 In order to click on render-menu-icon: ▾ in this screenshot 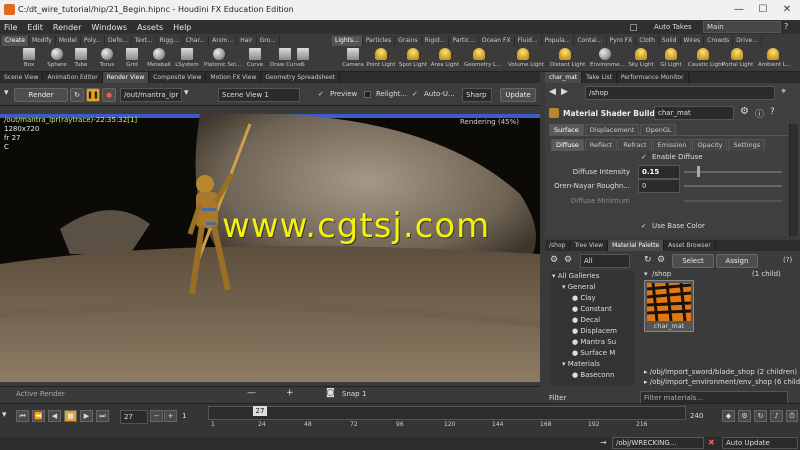, I will do `click(6, 93)`.